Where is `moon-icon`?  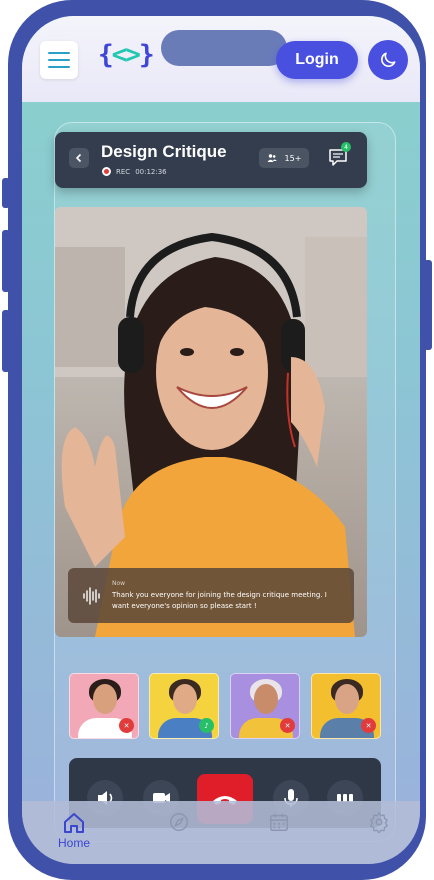 moon-icon is located at coordinates (388, 59).